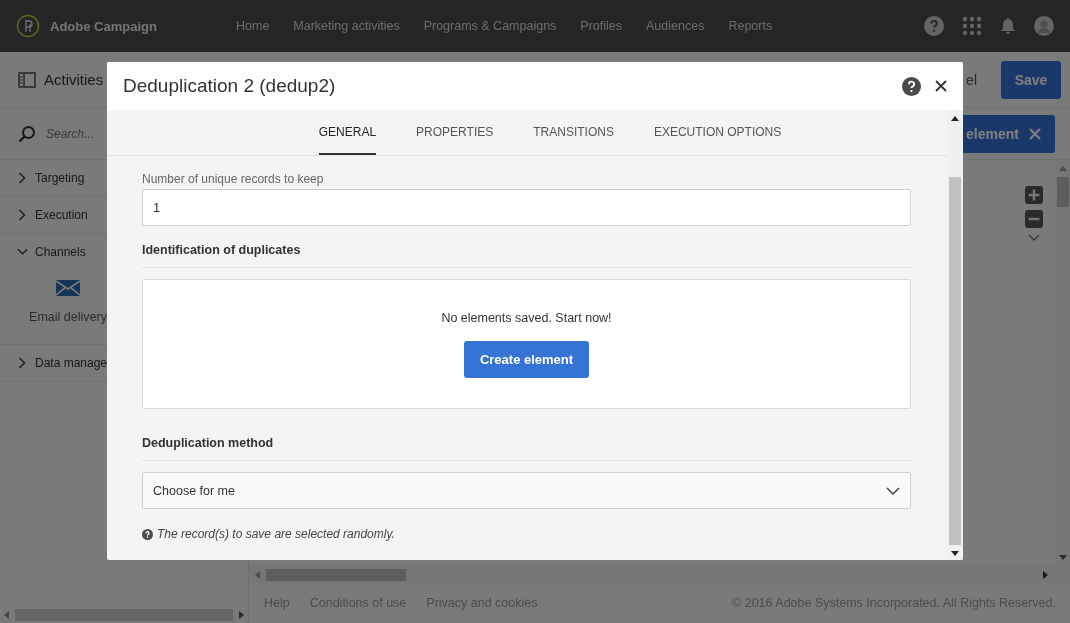  What do you see at coordinates (230, 86) in the screenshot?
I see `dialog-title: Deduplication 2 (dedup2)` at bounding box center [230, 86].